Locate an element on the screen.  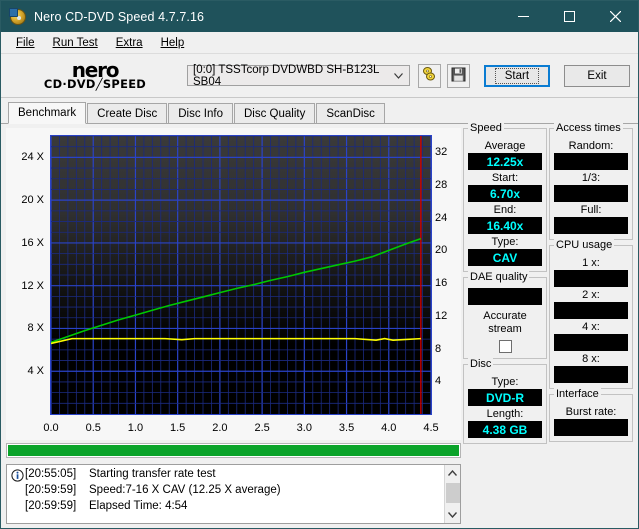
tab-scandisc-label: ScanDisc is located at coordinates (350, 113).